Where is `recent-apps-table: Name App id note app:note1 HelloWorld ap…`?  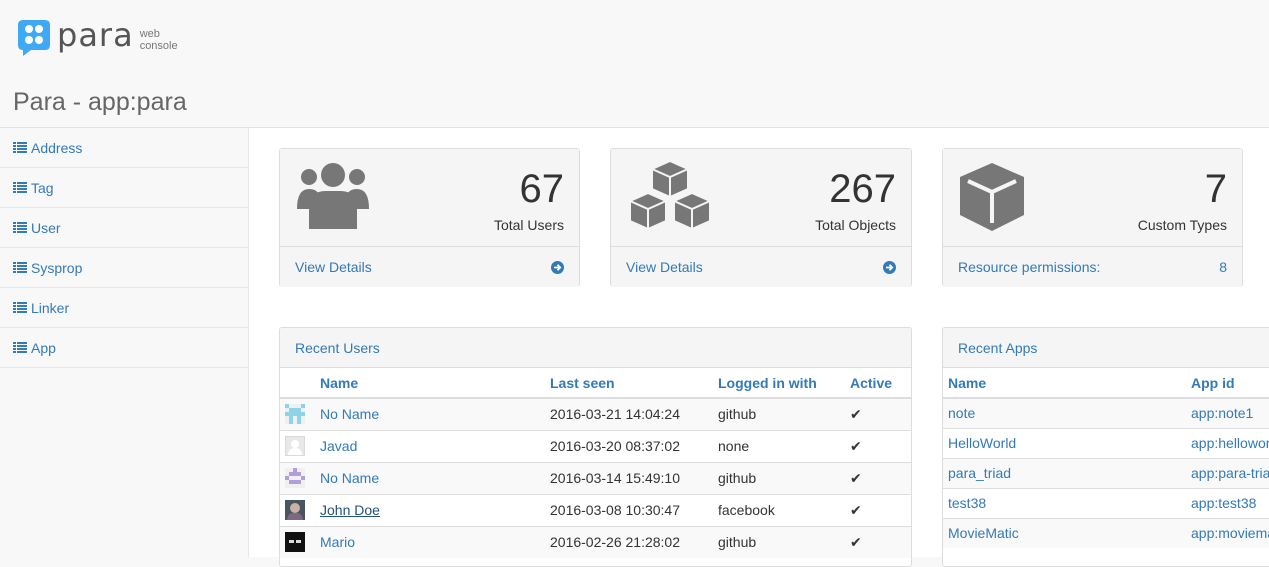 recent-apps-table: Name App id note app:note1 HelloWorld ap… is located at coordinates (1106, 458).